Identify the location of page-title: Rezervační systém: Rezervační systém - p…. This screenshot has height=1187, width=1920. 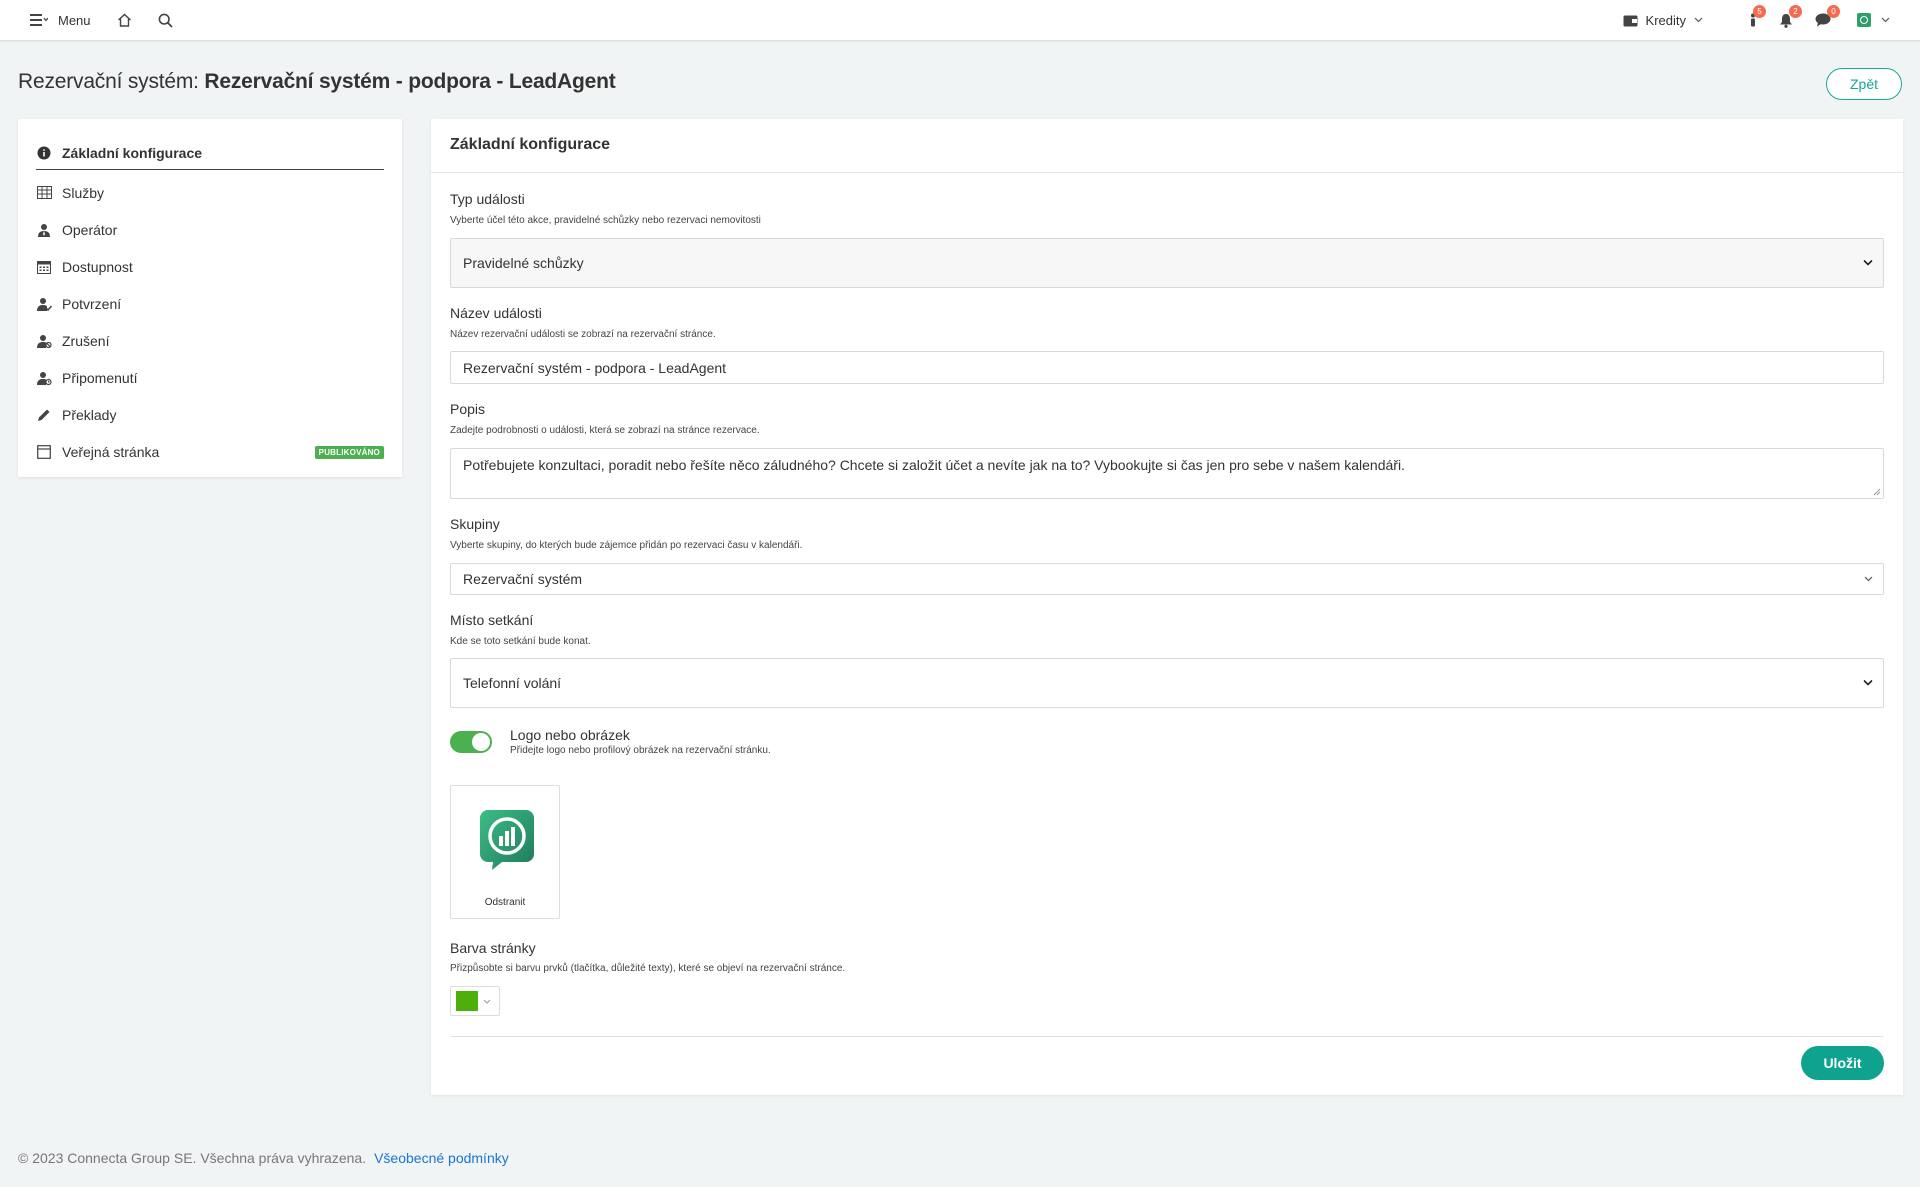
(317, 82).